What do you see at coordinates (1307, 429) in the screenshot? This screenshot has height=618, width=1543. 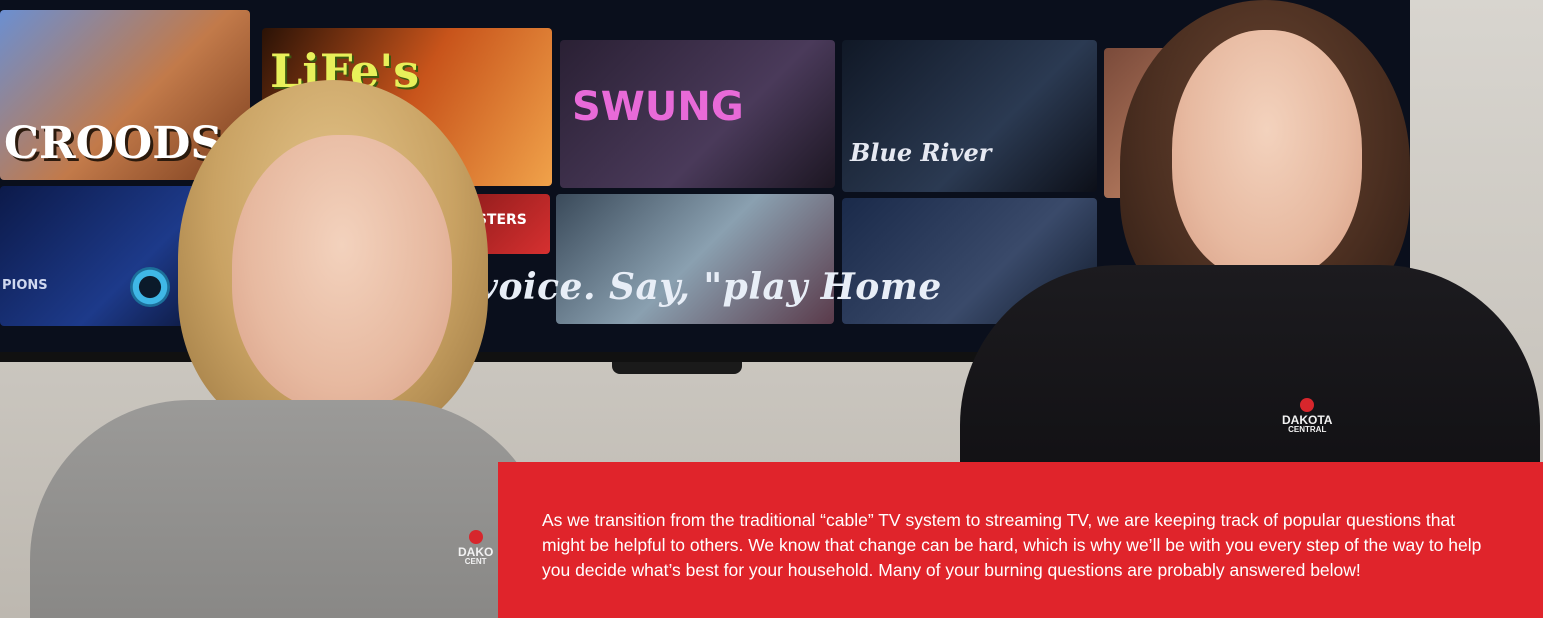 I see `logo-right-subtext: CENTRAL` at bounding box center [1307, 429].